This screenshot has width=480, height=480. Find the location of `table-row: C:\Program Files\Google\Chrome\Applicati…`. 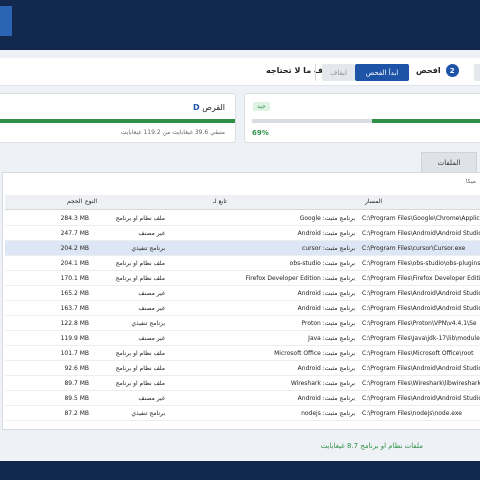

table-row: C:\Program Files\Google\Chrome\Applicati… is located at coordinates (242, 218).